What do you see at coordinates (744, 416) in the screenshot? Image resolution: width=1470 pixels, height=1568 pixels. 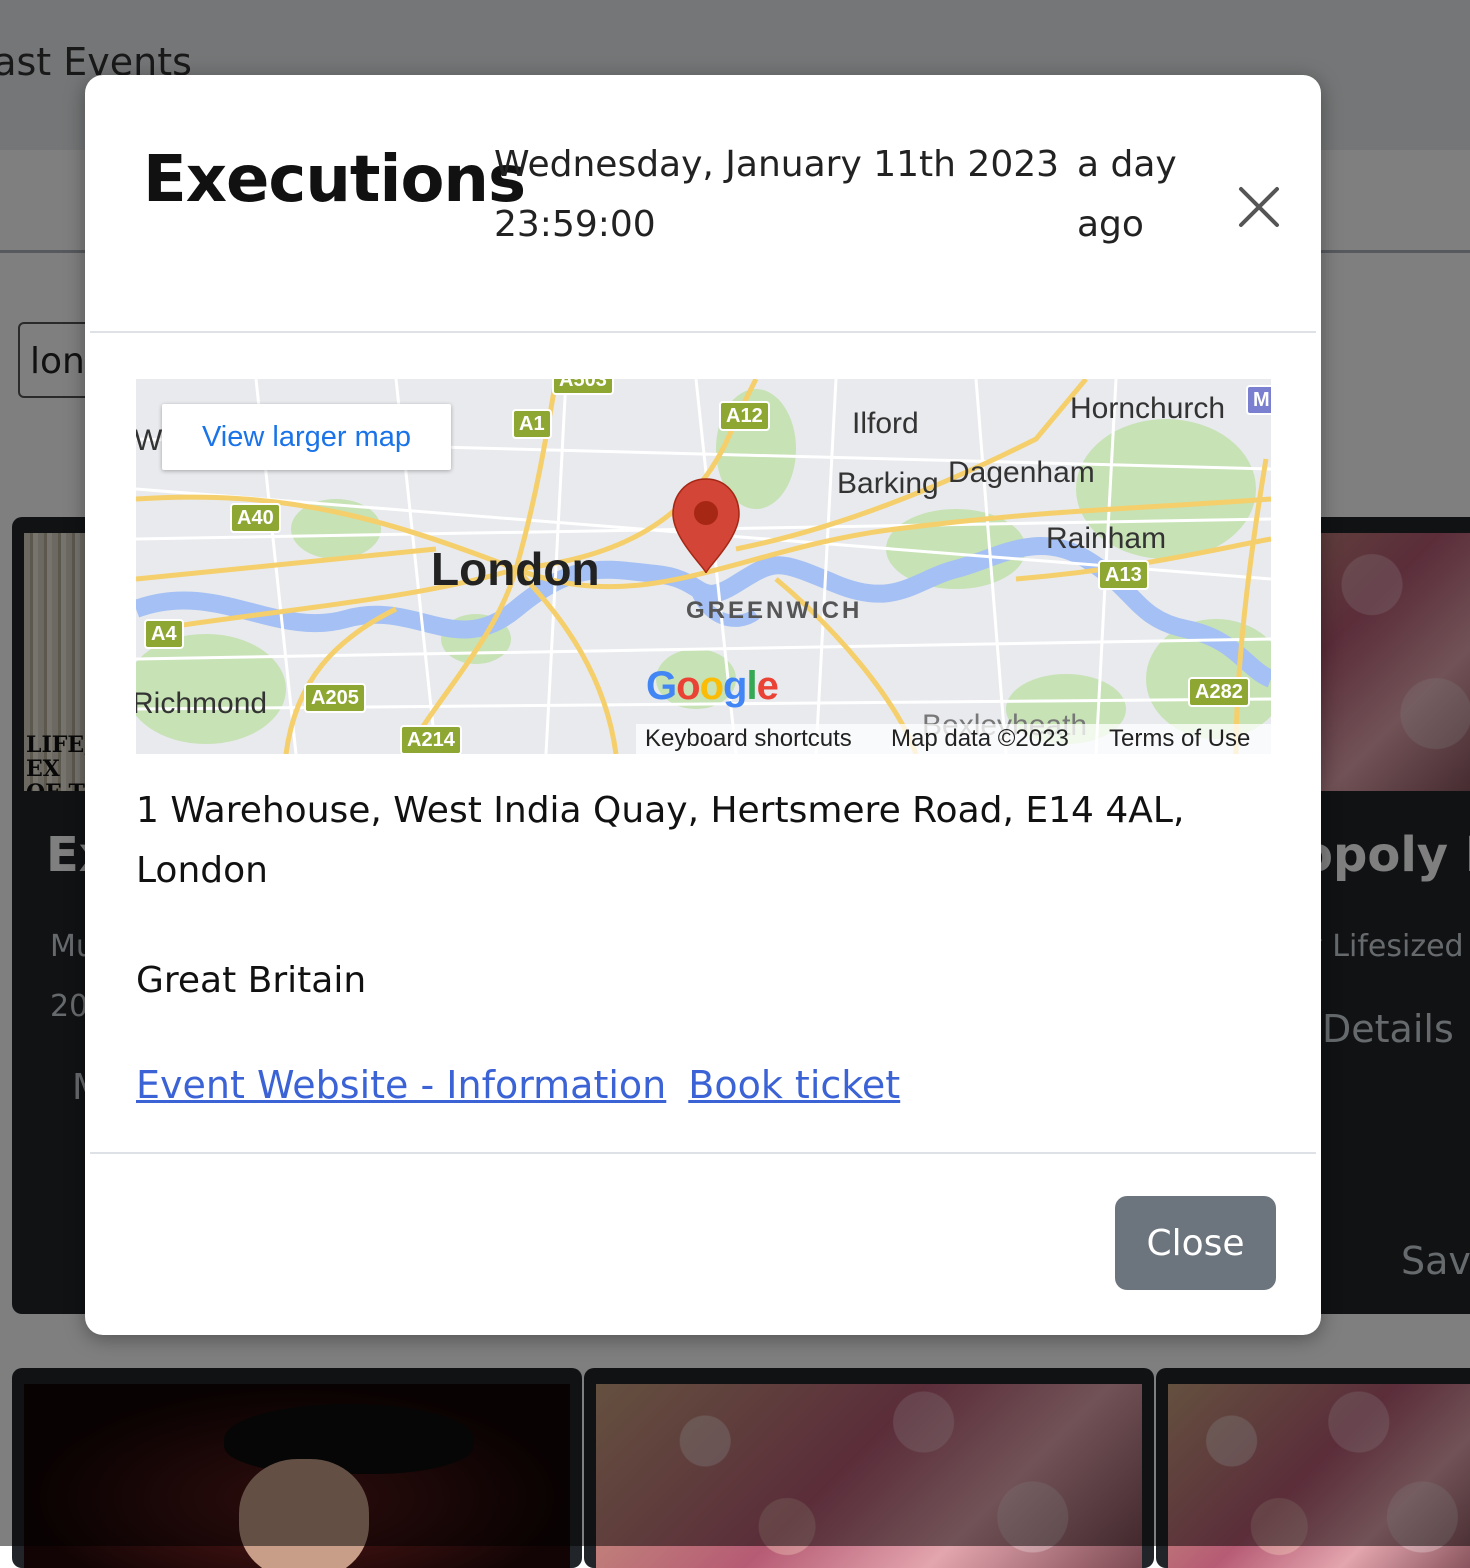 I see `road-shield: A12` at bounding box center [744, 416].